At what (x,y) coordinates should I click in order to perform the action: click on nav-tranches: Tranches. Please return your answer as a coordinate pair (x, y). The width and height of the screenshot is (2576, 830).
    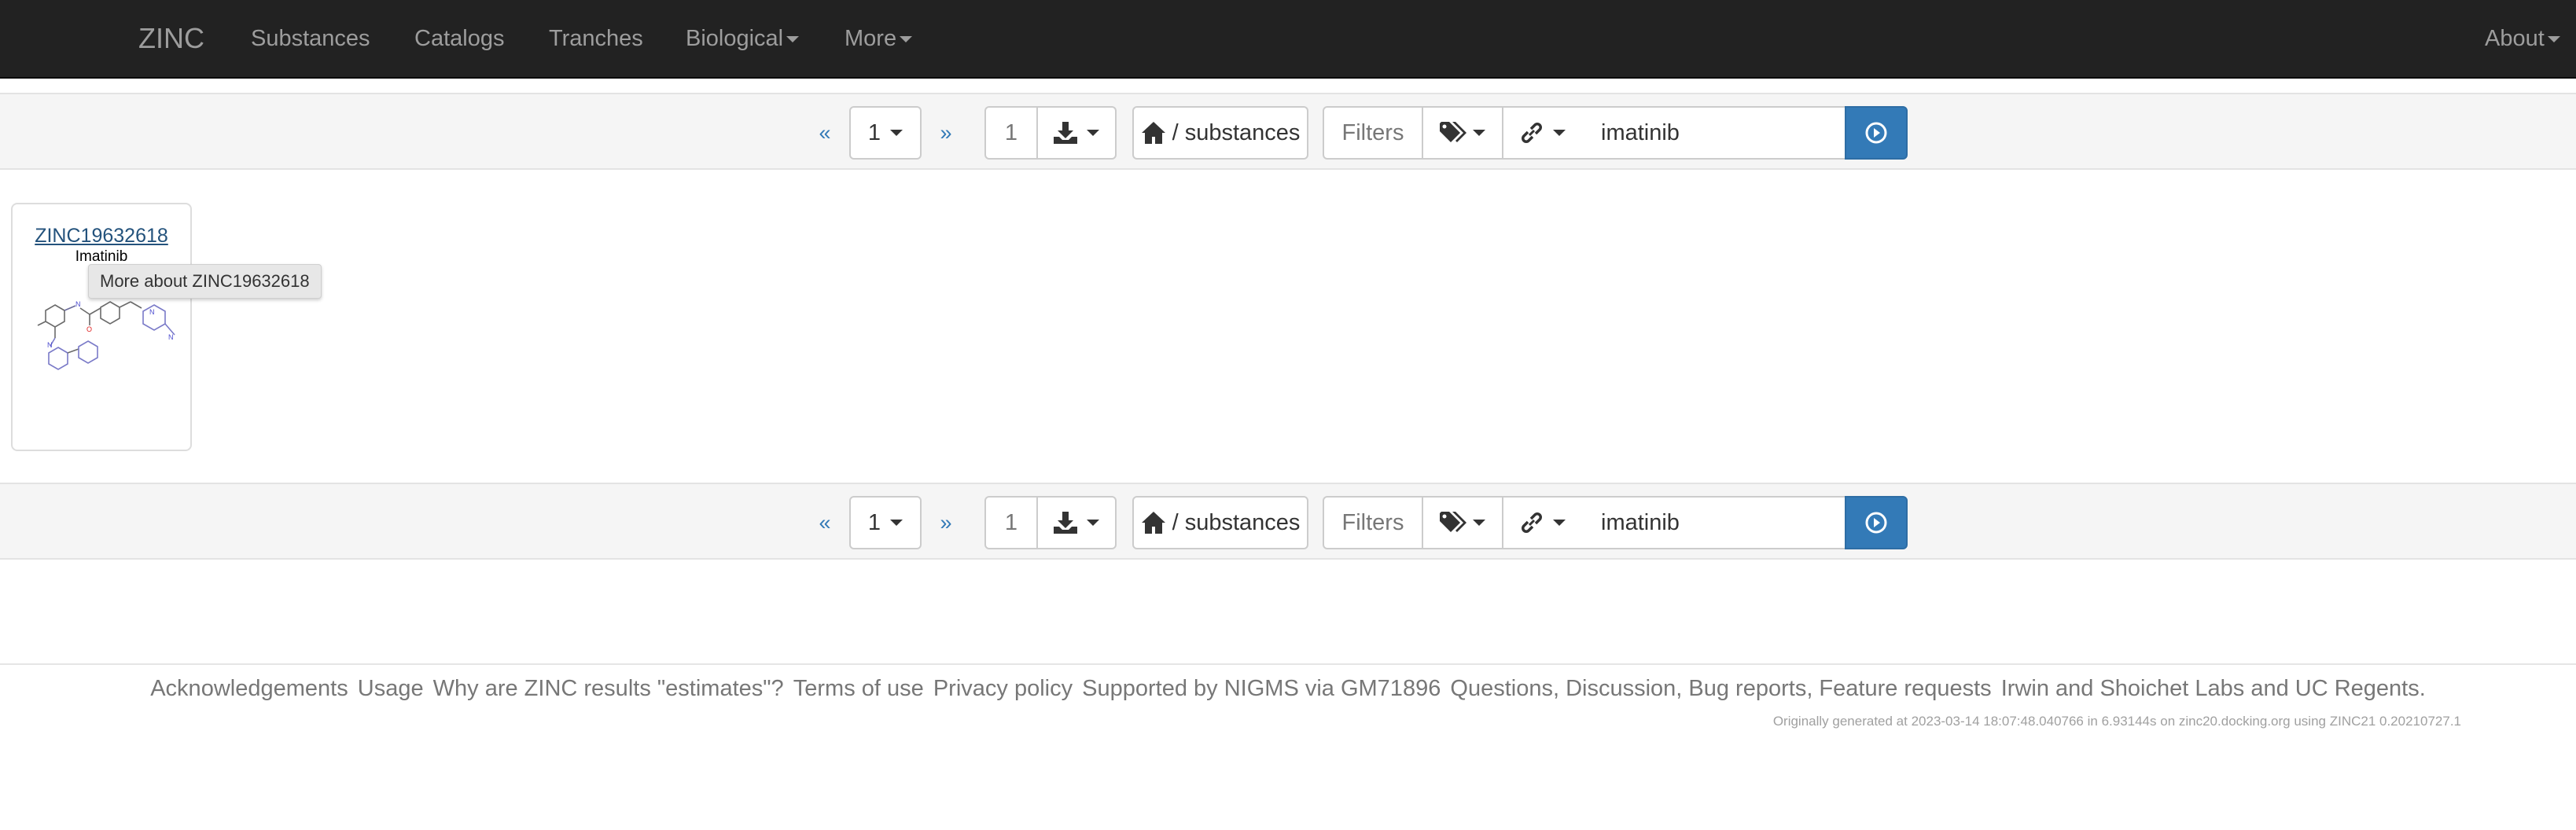
    Looking at the image, I should click on (596, 38).